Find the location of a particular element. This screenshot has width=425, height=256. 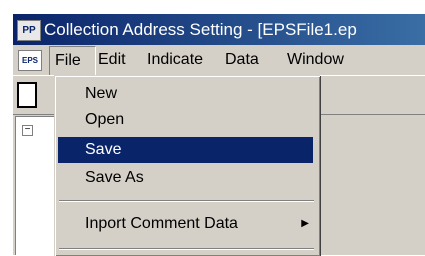

menu-item-label: Open is located at coordinates (105, 119).